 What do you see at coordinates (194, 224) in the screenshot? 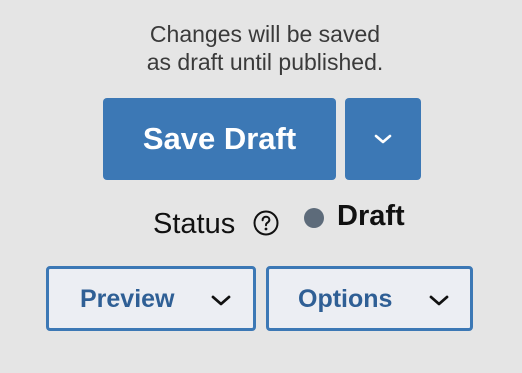
I see `status-label: Status` at bounding box center [194, 224].